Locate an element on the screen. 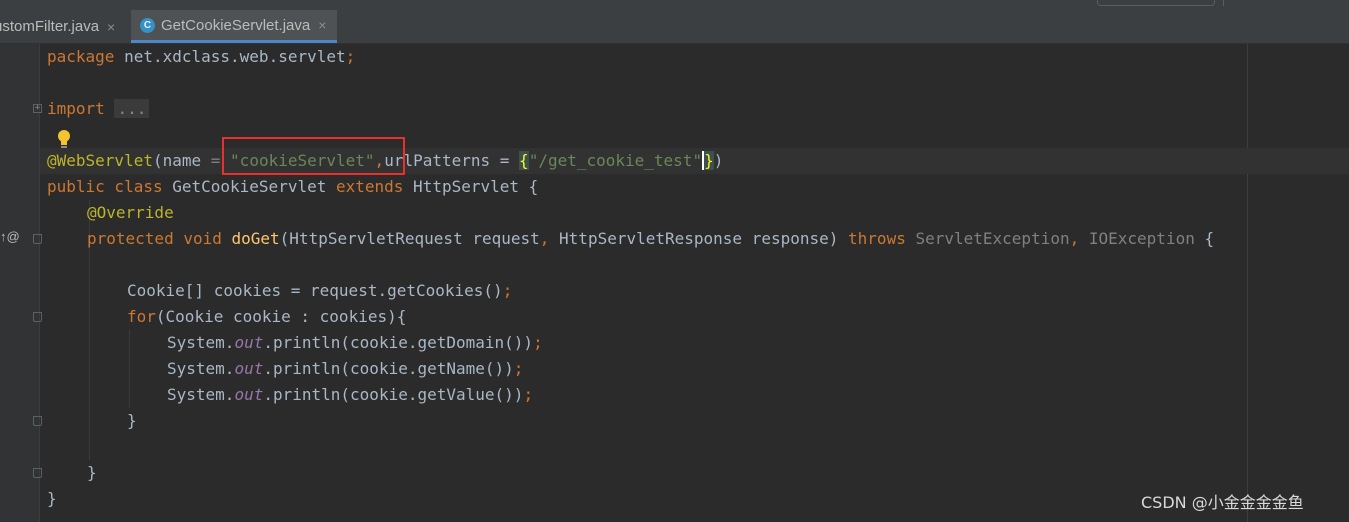 The width and height of the screenshot is (1349, 522). right-margin-guide is located at coordinates (1247, 283).